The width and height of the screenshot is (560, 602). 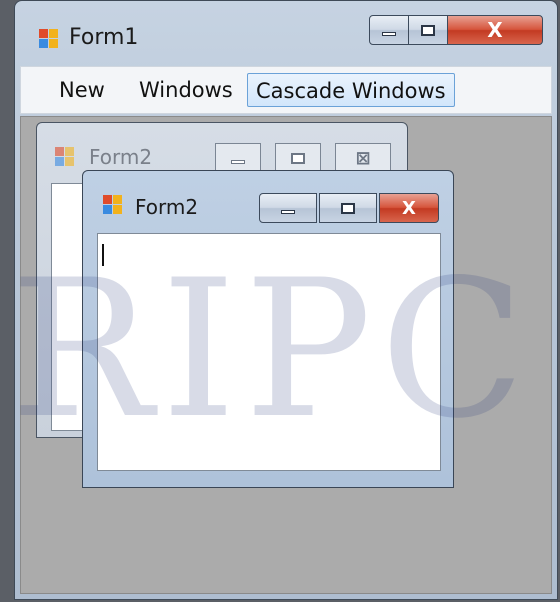 I want to click on menu-item-windows: Windows, so click(x=186, y=90).